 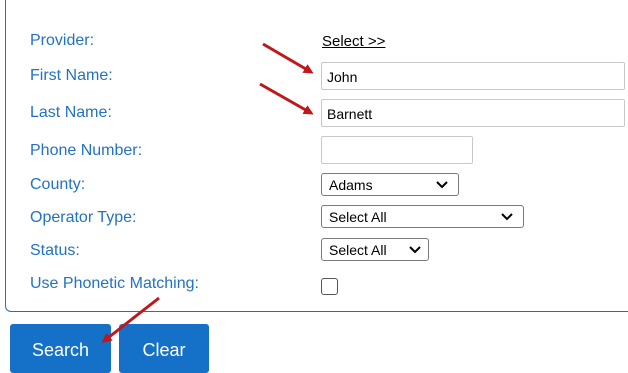 What do you see at coordinates (55, 250) in the screenshot?
I see `status-label: Status:` at bounding box center [55, 250].